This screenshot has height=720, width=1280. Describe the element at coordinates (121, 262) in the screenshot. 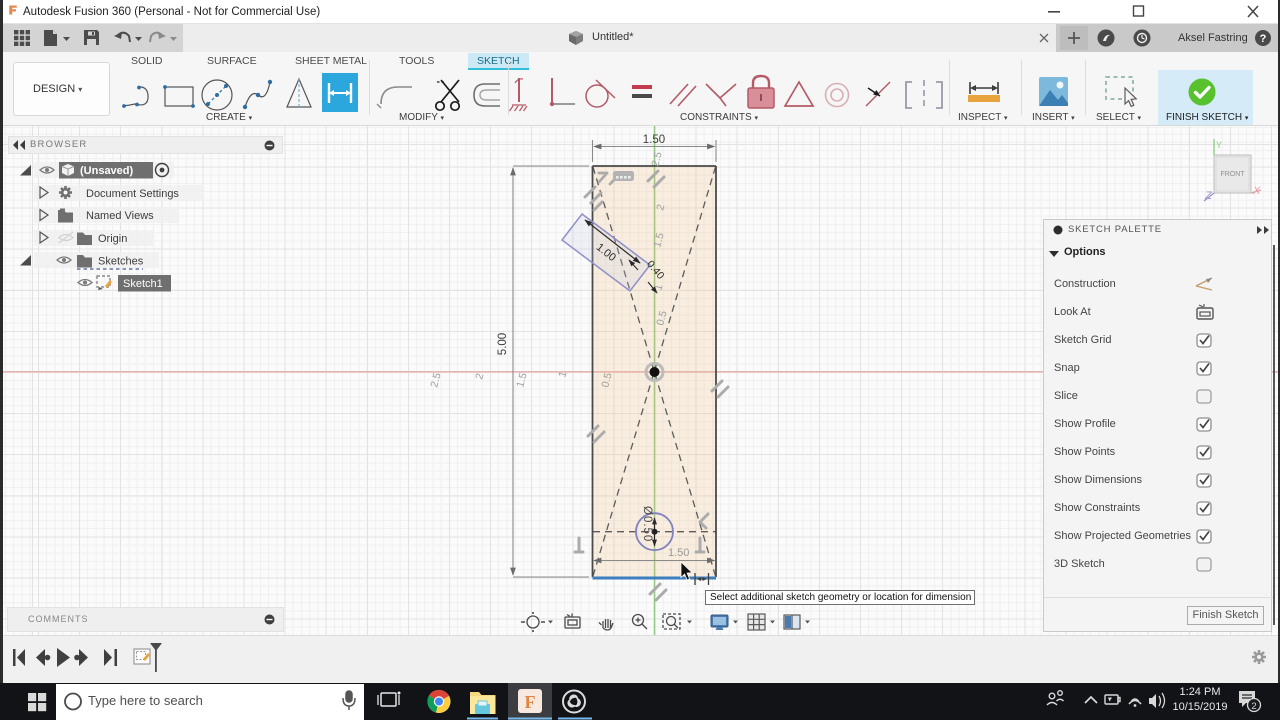

I see `svg-text: Sketches` at that location.